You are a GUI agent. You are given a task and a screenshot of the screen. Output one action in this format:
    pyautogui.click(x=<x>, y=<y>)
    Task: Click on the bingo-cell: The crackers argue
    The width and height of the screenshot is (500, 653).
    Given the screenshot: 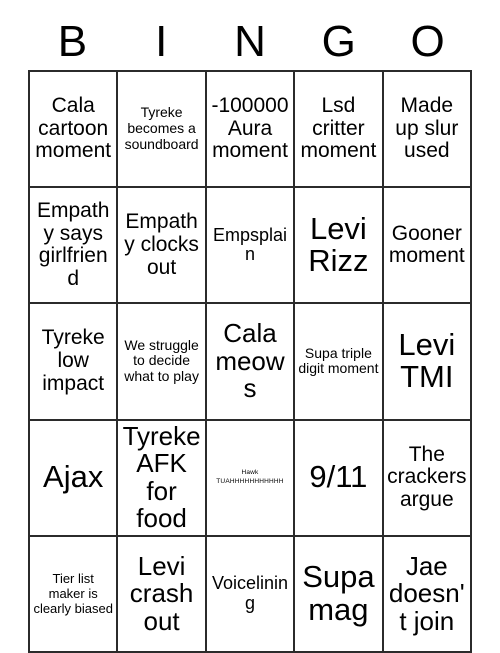 What is the action you would take?
    pyautogui.click(x=427, y=478)
    